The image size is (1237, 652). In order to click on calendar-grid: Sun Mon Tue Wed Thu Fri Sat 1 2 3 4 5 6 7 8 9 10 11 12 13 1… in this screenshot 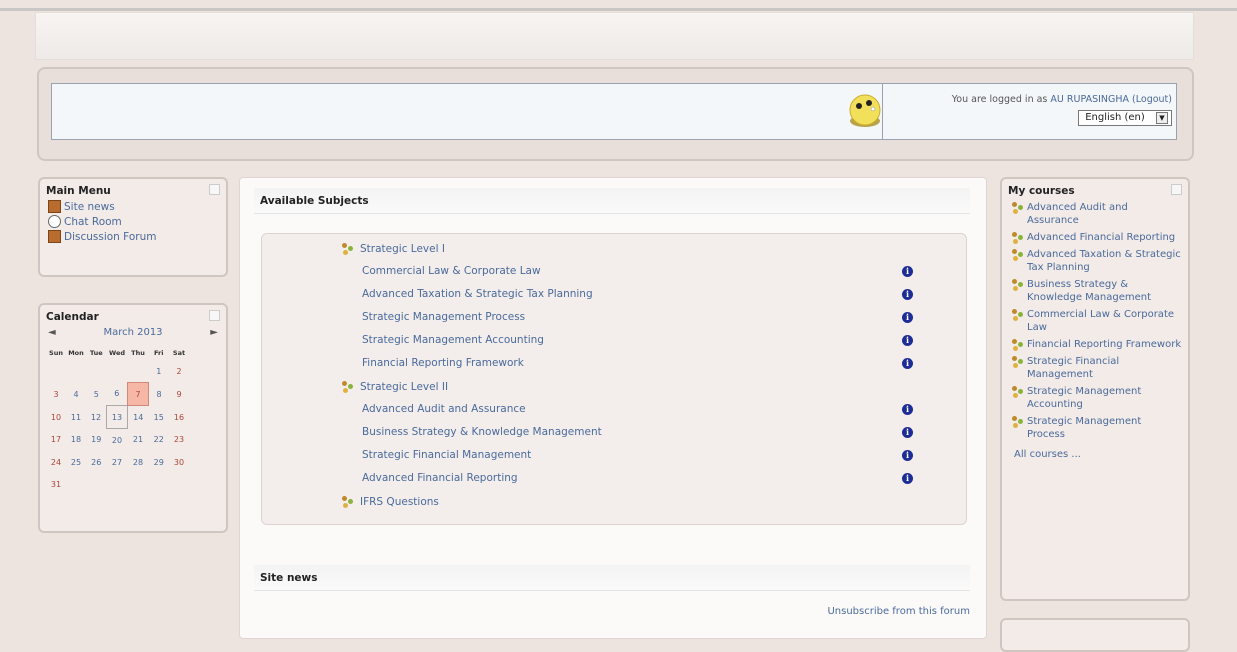, I will do `click(117, 420)`.